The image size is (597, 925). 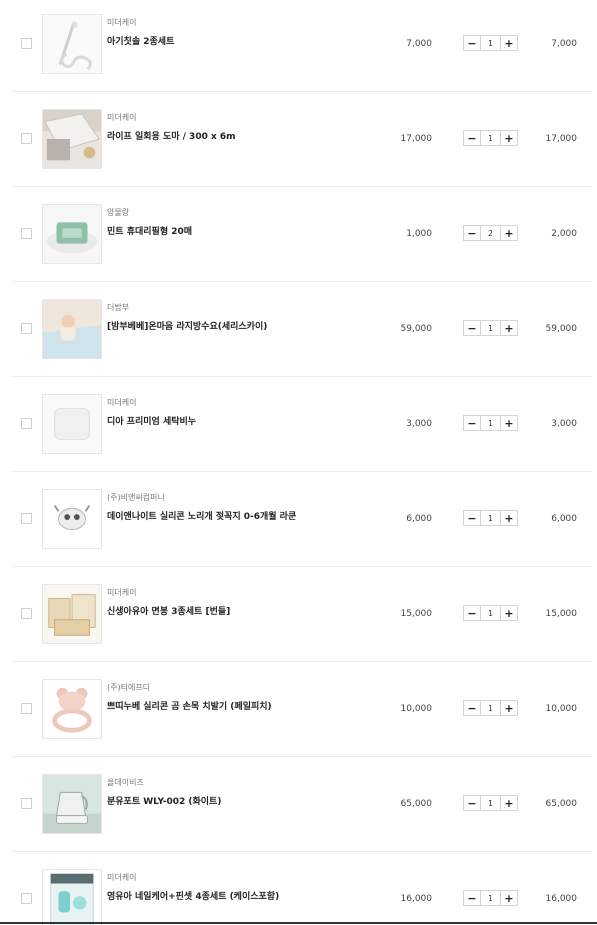 What do you see at coordinates (561, 804) in the screenshot?
I see `line-total: 65,000` at bounding box center [561, 804].